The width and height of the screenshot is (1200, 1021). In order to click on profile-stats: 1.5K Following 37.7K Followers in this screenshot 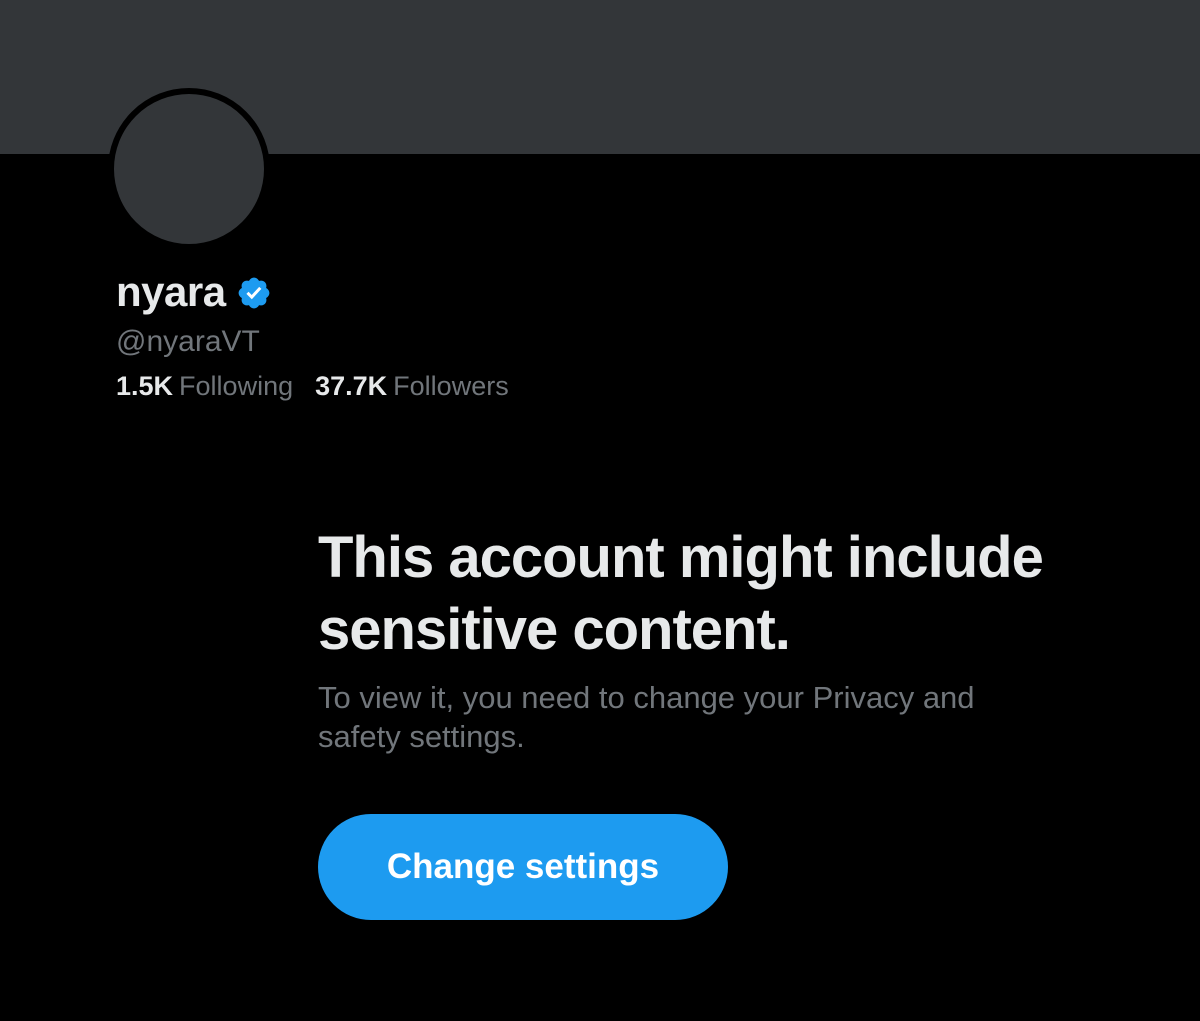, I will do `click(312, 386)`.